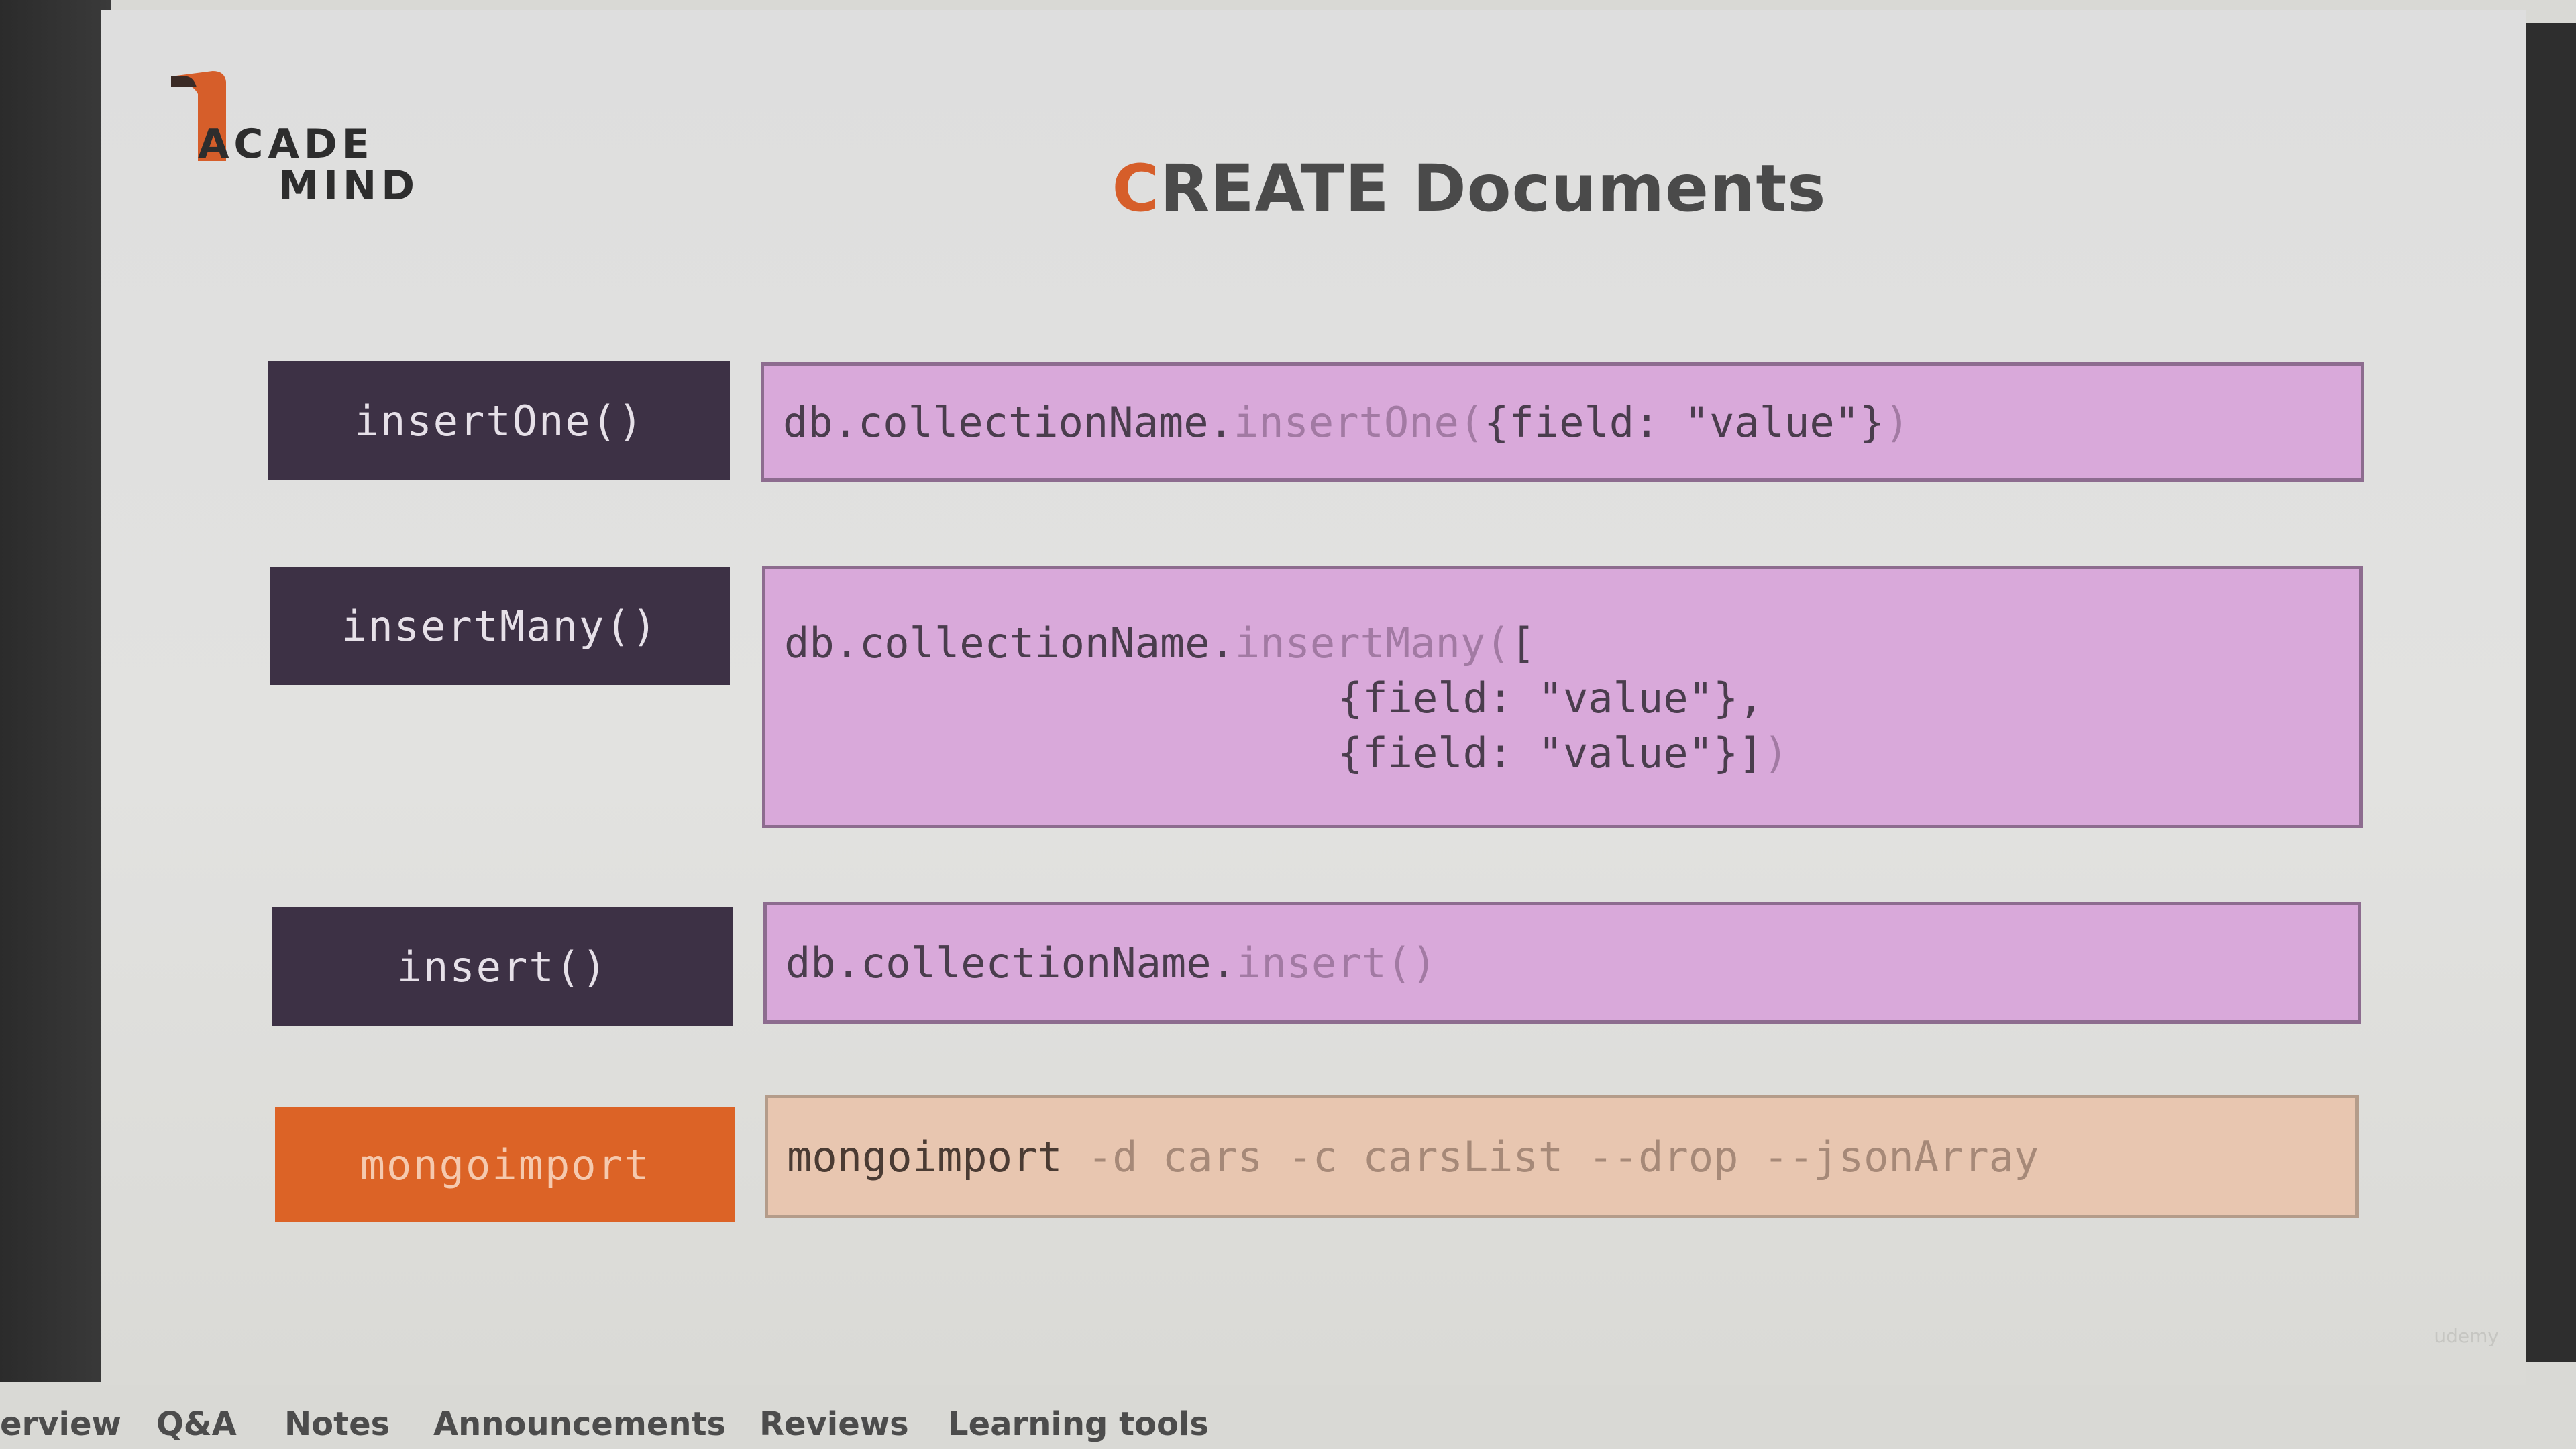 The height and width of the screenshot is (1449, 2576). I want to click on slide-title: CREATE Documents, so click(1288, 188).